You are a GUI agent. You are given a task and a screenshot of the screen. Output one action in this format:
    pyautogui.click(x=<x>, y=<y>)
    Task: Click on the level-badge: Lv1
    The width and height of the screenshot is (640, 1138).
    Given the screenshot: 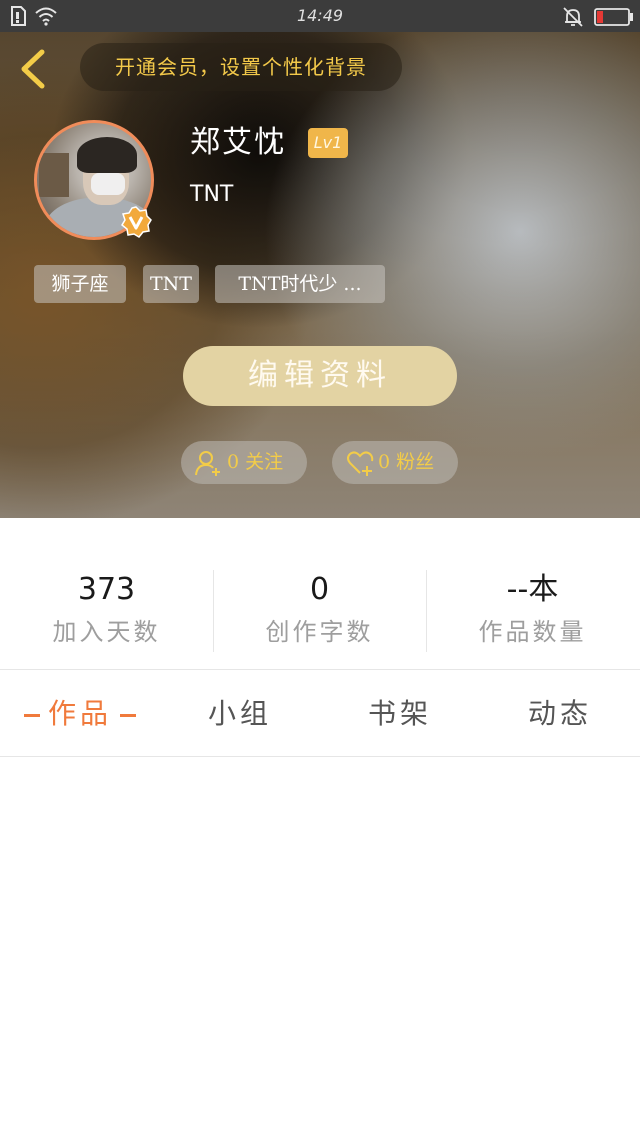 What is the action you would take?
    pyautogui.click(x=328, y=143)
    